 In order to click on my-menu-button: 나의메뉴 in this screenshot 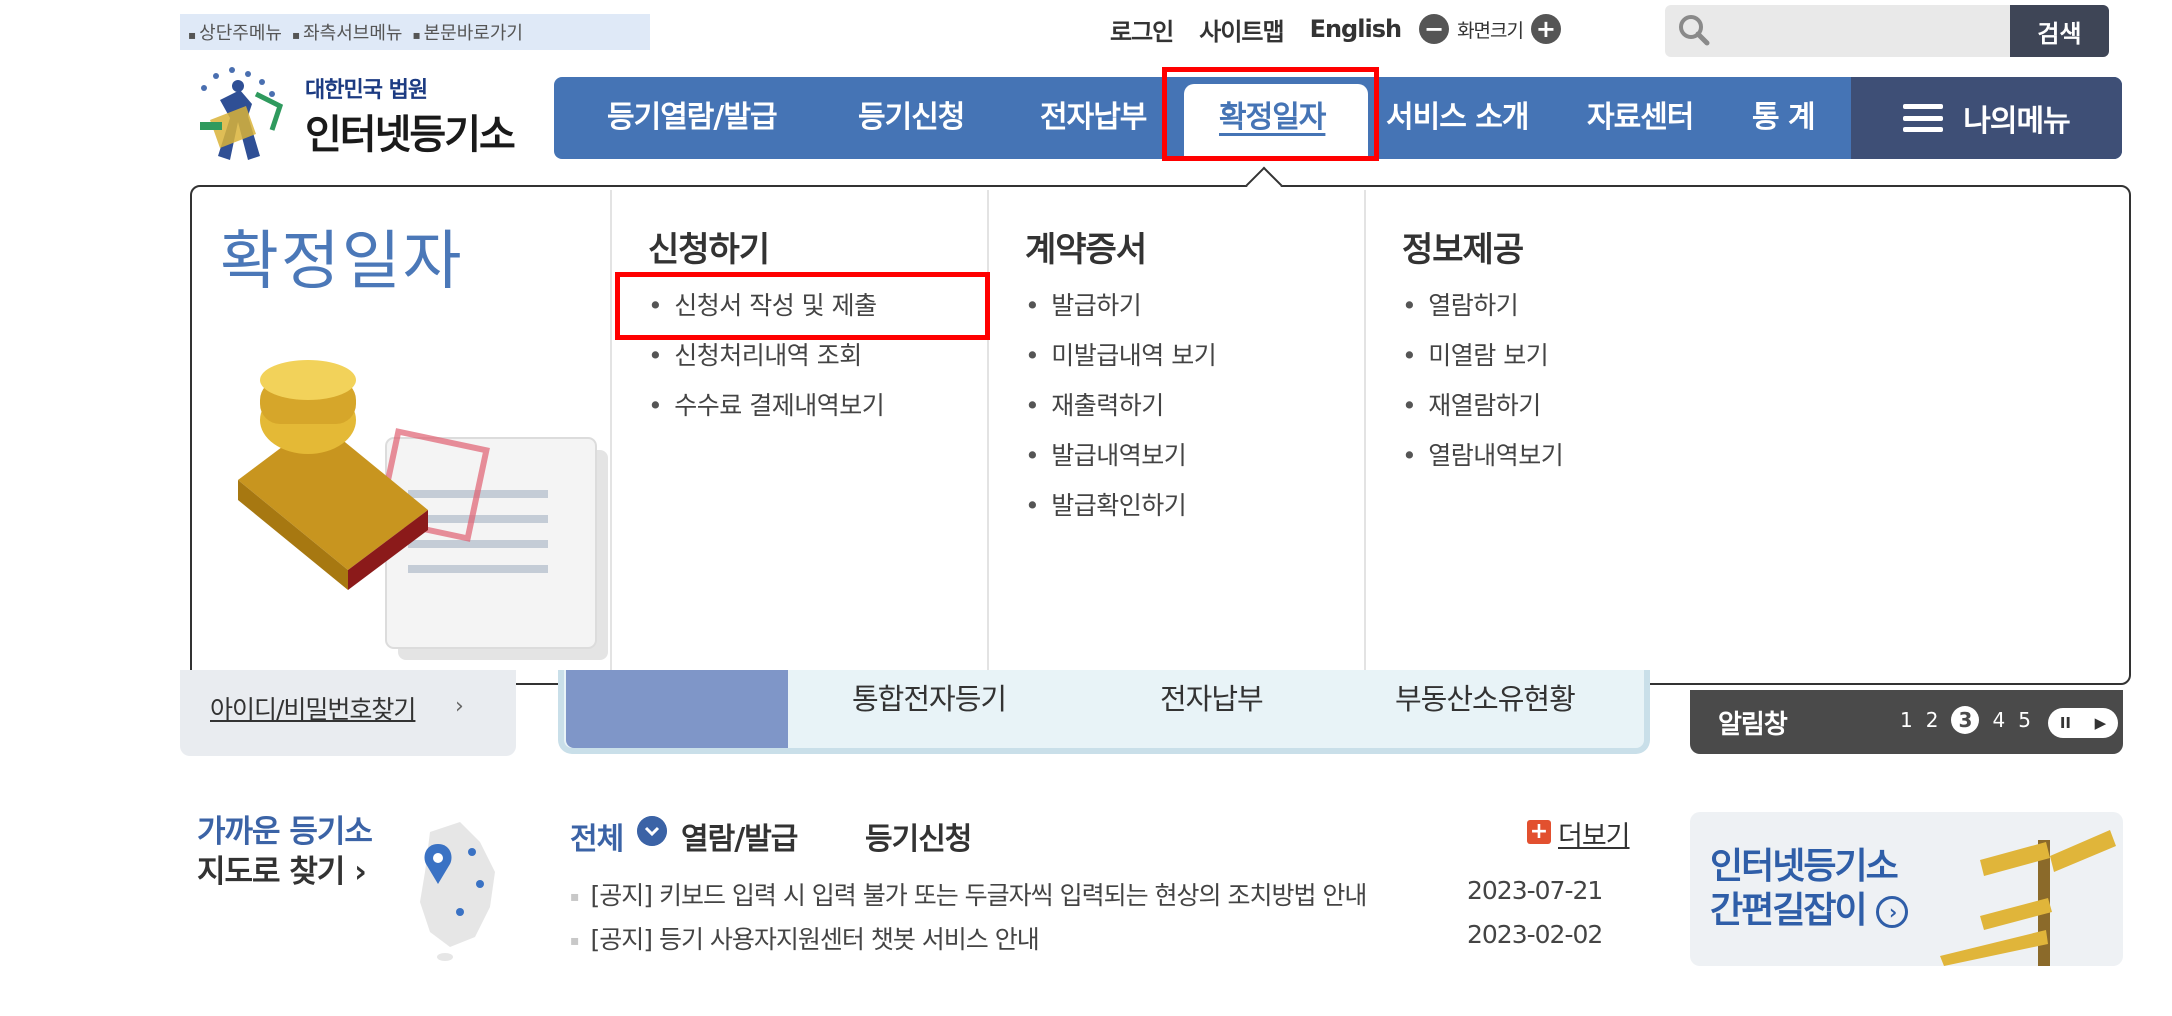, I will do `click(1986, 118)`.